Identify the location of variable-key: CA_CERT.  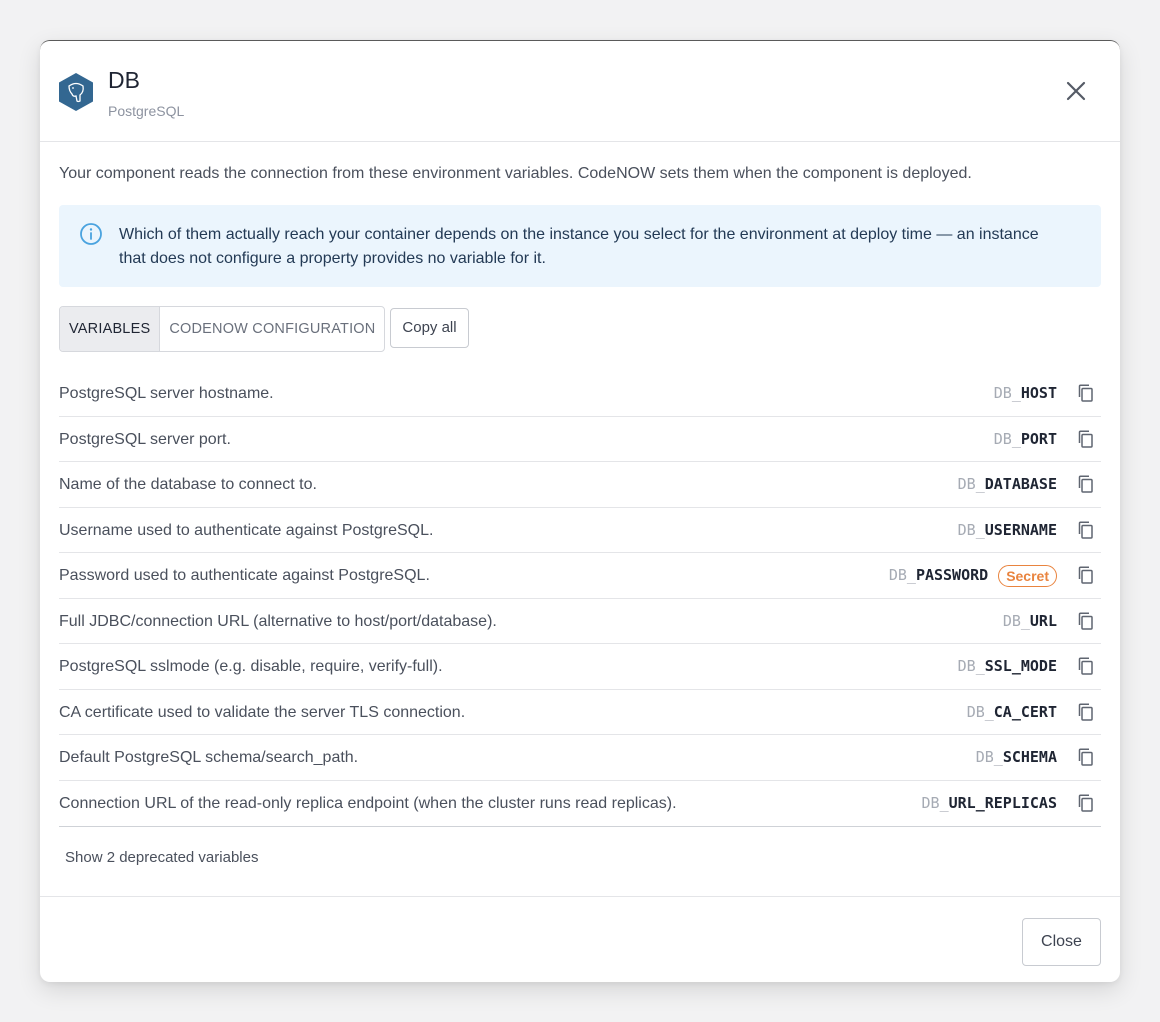
(1025, 711).